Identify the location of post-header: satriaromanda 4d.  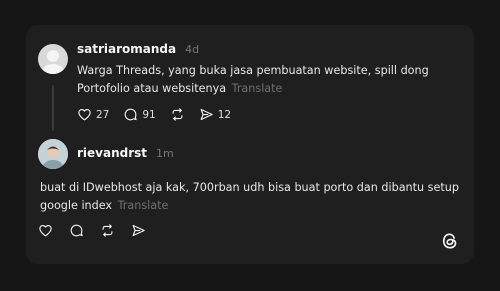
(138, 49).